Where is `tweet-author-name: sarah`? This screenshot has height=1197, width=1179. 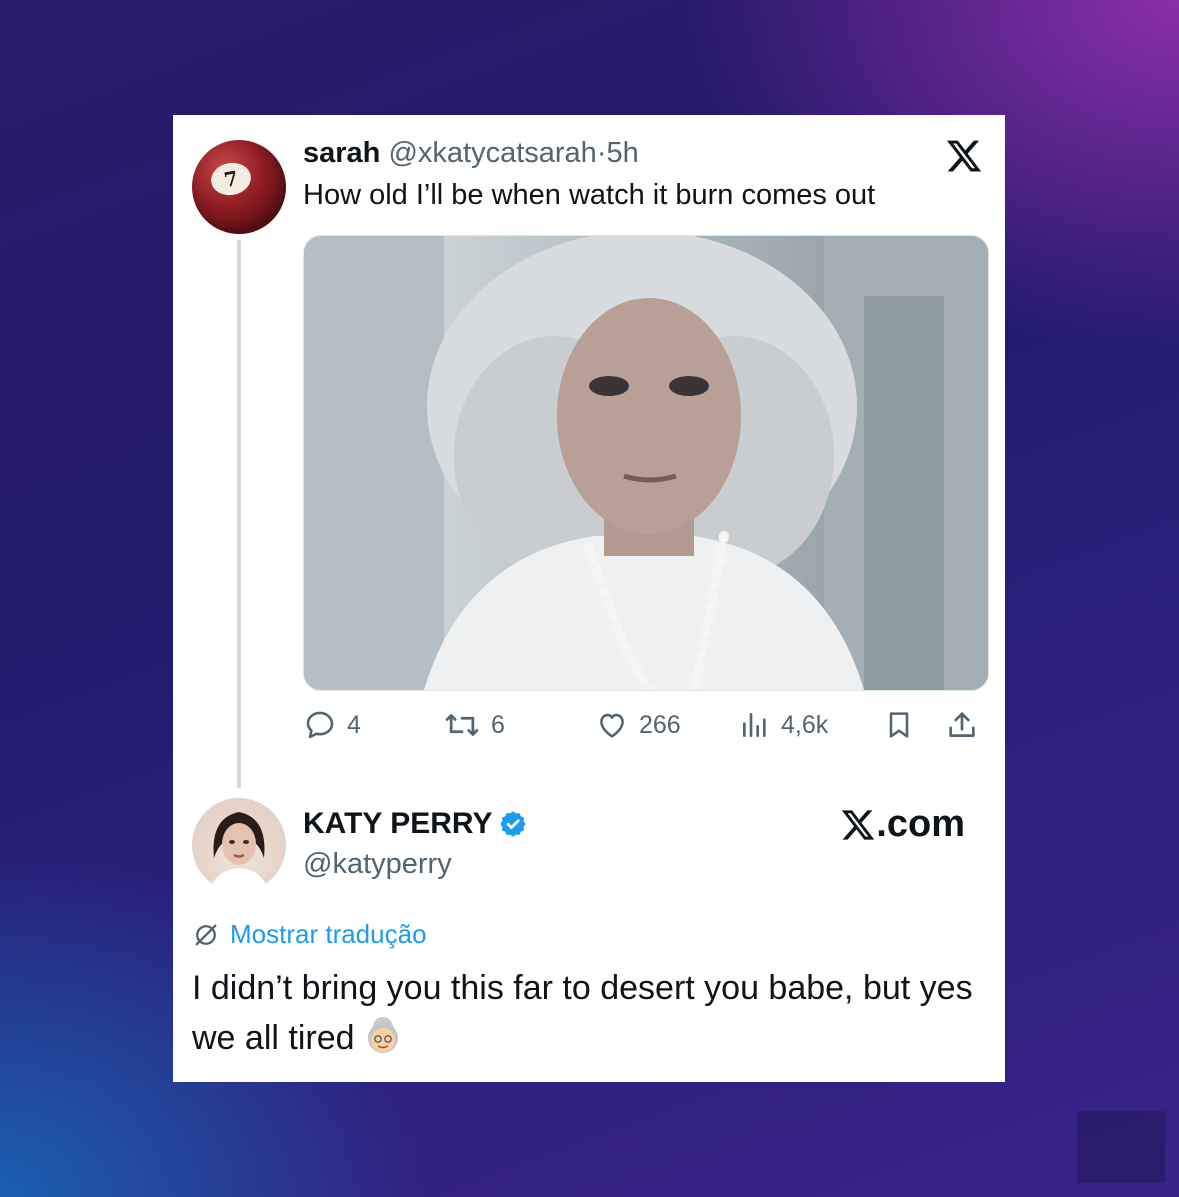
tweet-author-name: sarah is located at coordinates (341, 153).